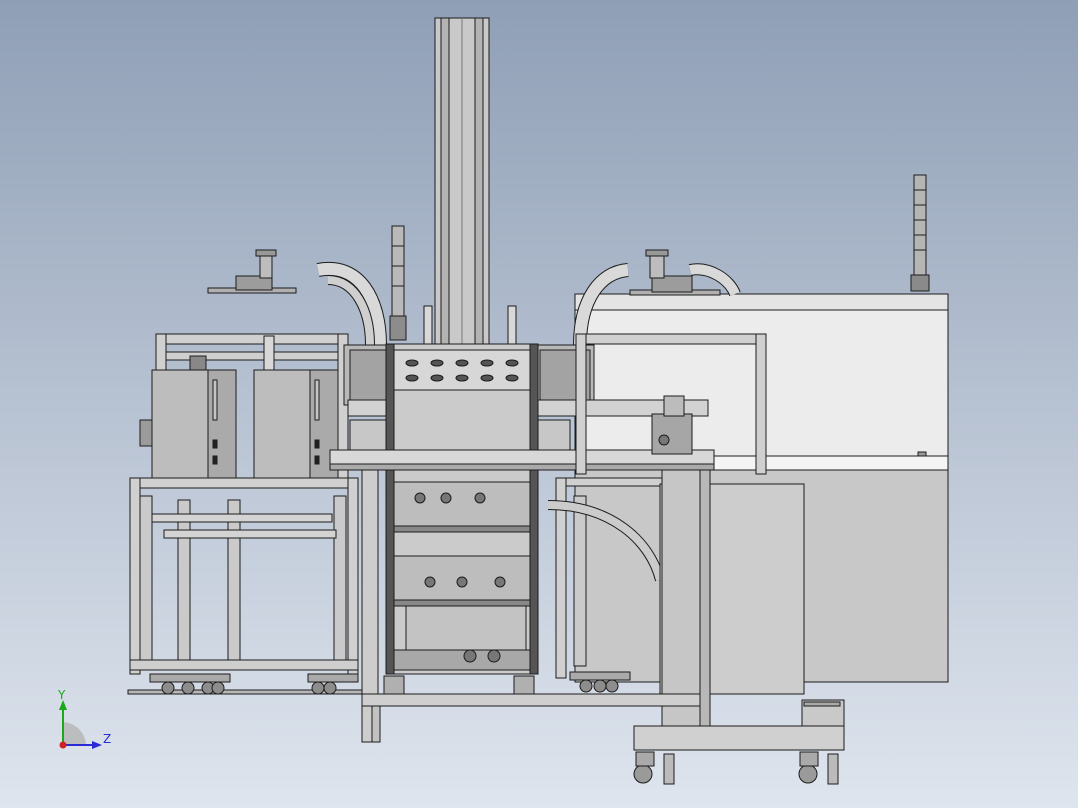 The width and height of the screenshot is (1078, 808). Describe the element at coordinates (62, 695) in the screenshot. I see `triad-y-label: Y` at that location.